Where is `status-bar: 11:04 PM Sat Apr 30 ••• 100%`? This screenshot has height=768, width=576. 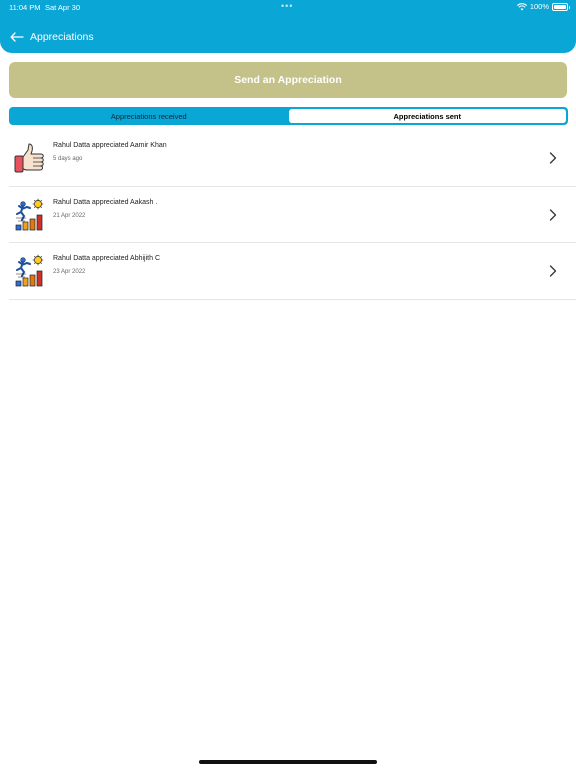 status-bar: 11:04 PM Sat Apr 30 ••• 100% is located at coordinates (288, 8).